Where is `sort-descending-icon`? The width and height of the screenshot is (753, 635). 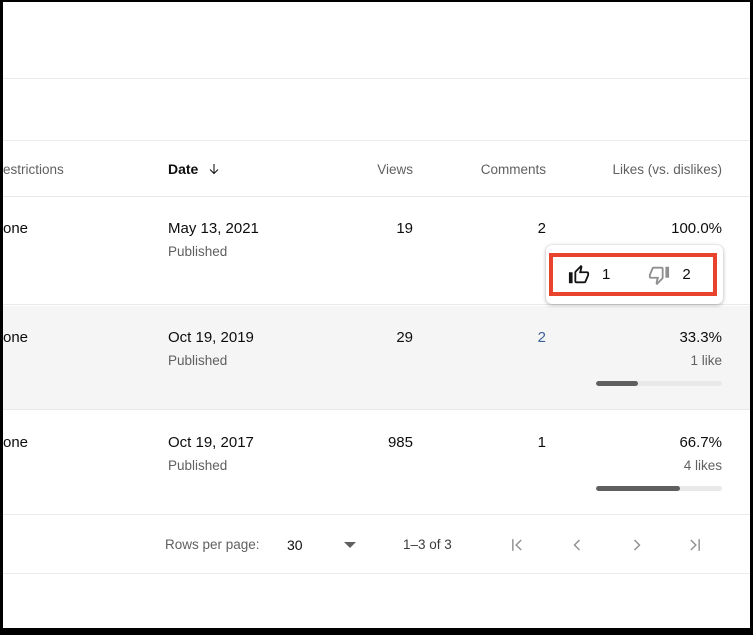
sort-descending-icon is located at coordinates (214, 169).